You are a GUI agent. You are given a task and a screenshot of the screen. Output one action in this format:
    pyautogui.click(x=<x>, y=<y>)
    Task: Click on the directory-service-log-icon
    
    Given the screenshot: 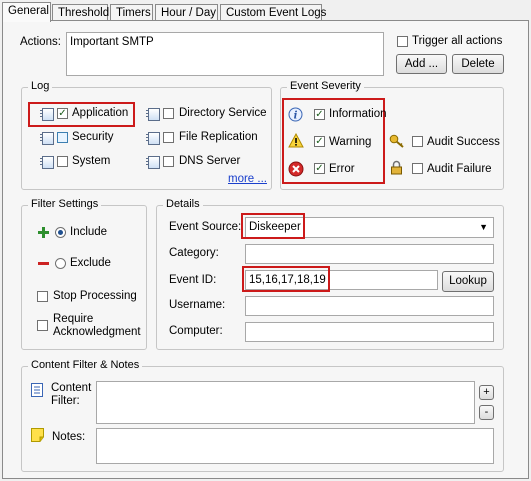 What is the action you would take?
    pyautogui.click(x=153, y=114)
    